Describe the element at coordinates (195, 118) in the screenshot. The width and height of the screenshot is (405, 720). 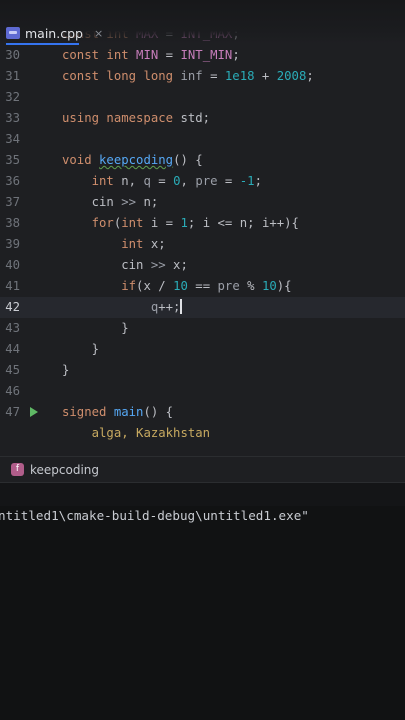
I see `code-token: std;` at that location.